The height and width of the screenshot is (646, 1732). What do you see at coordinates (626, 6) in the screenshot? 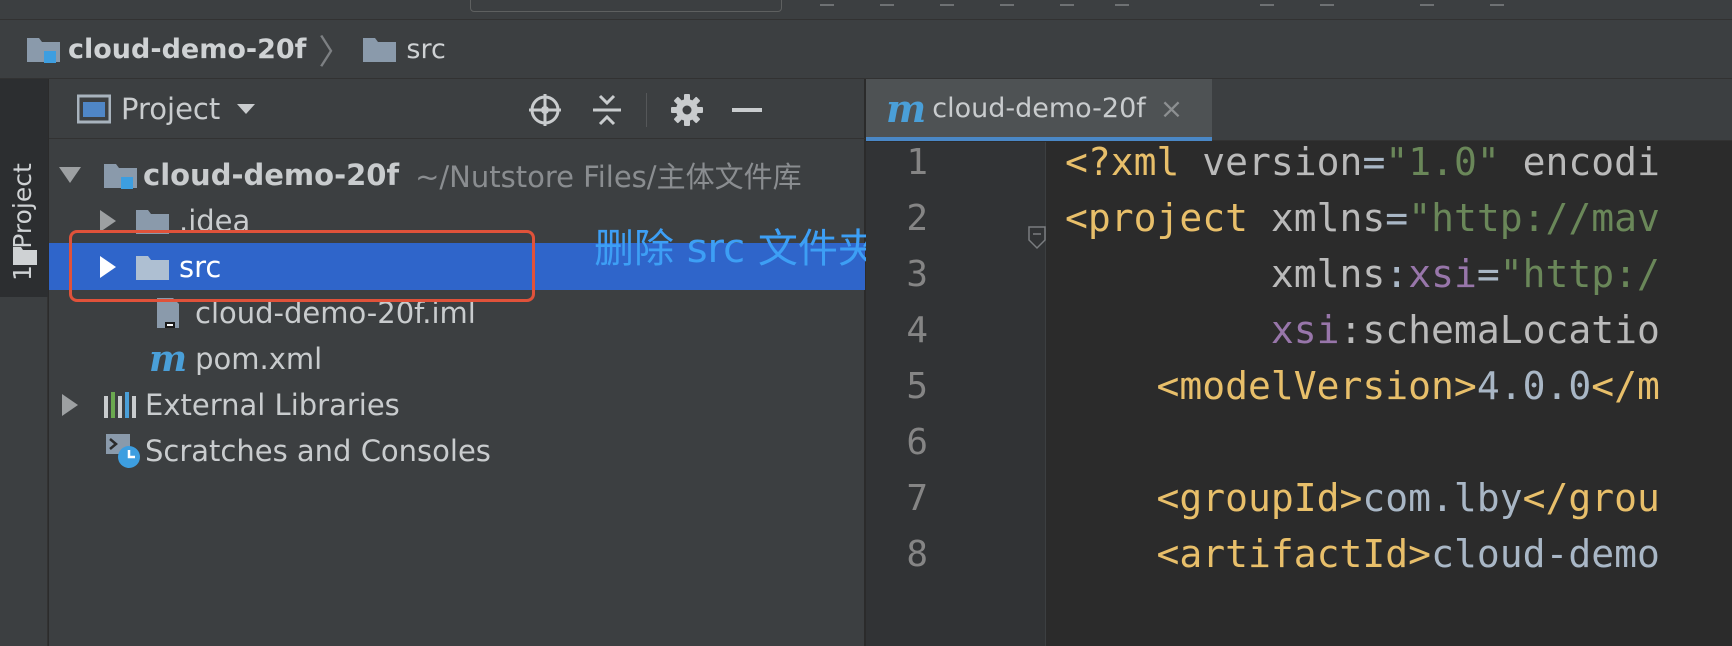
I see `run-configuration-selector` at bounding box center [626, 6].